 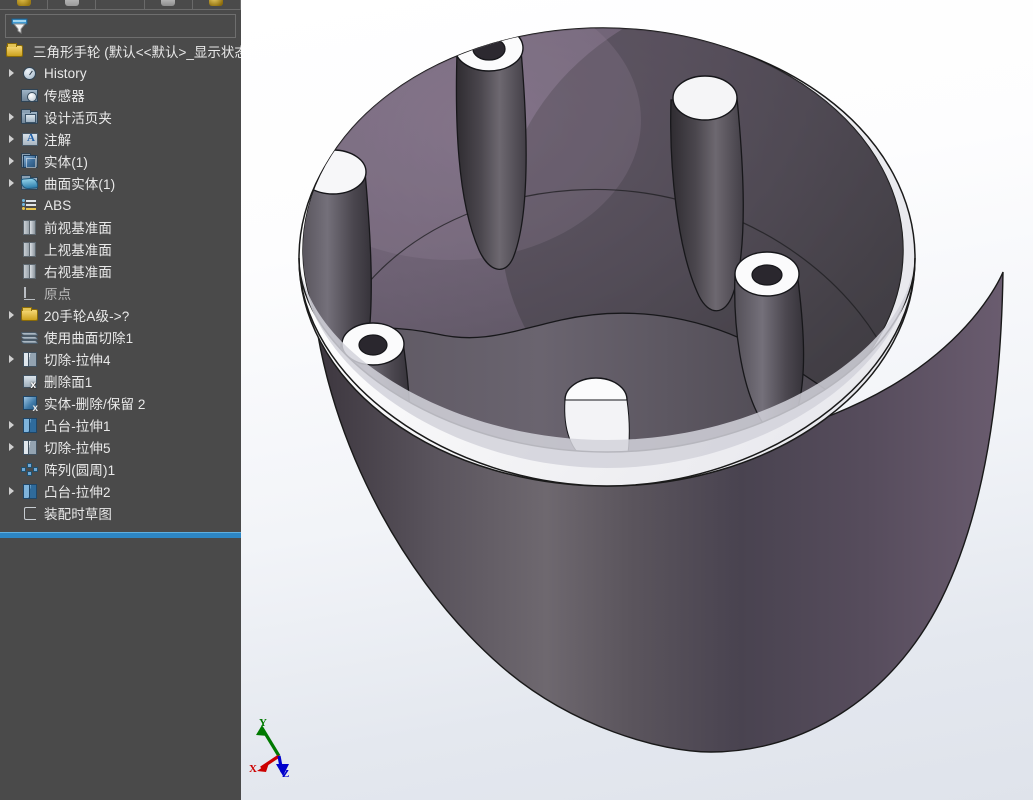 I want to click on property-manager-tab, so click(x=72, y=4).